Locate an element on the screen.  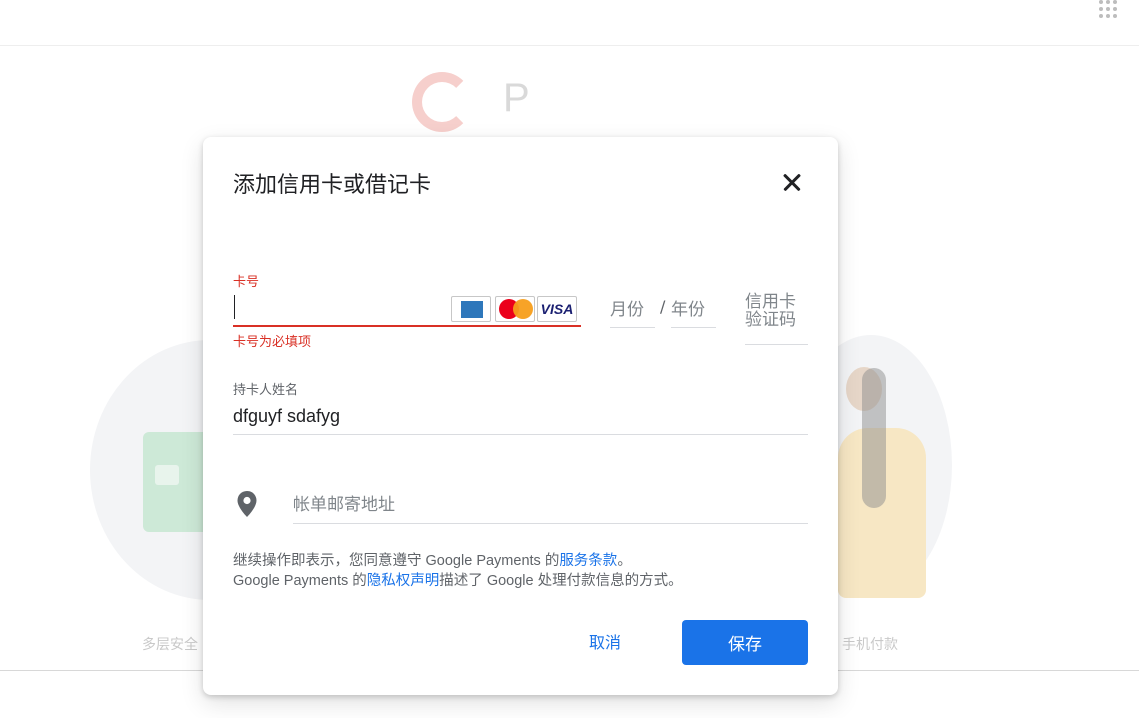
cardholder-name-label: 持卡人姓名 is located at coordinates (266, 390).